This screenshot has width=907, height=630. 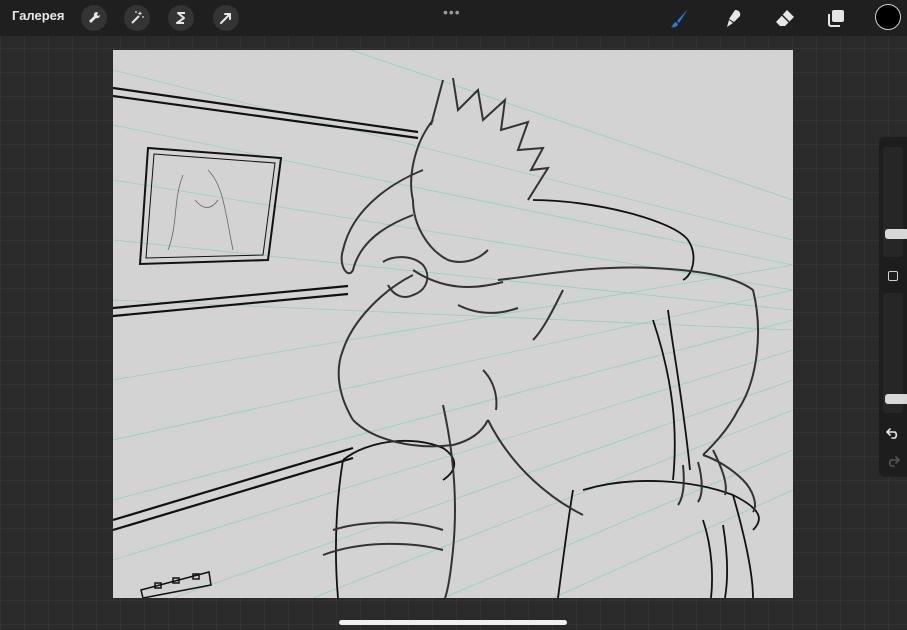 I want to click on redo-button, so click(x=893, y=461).